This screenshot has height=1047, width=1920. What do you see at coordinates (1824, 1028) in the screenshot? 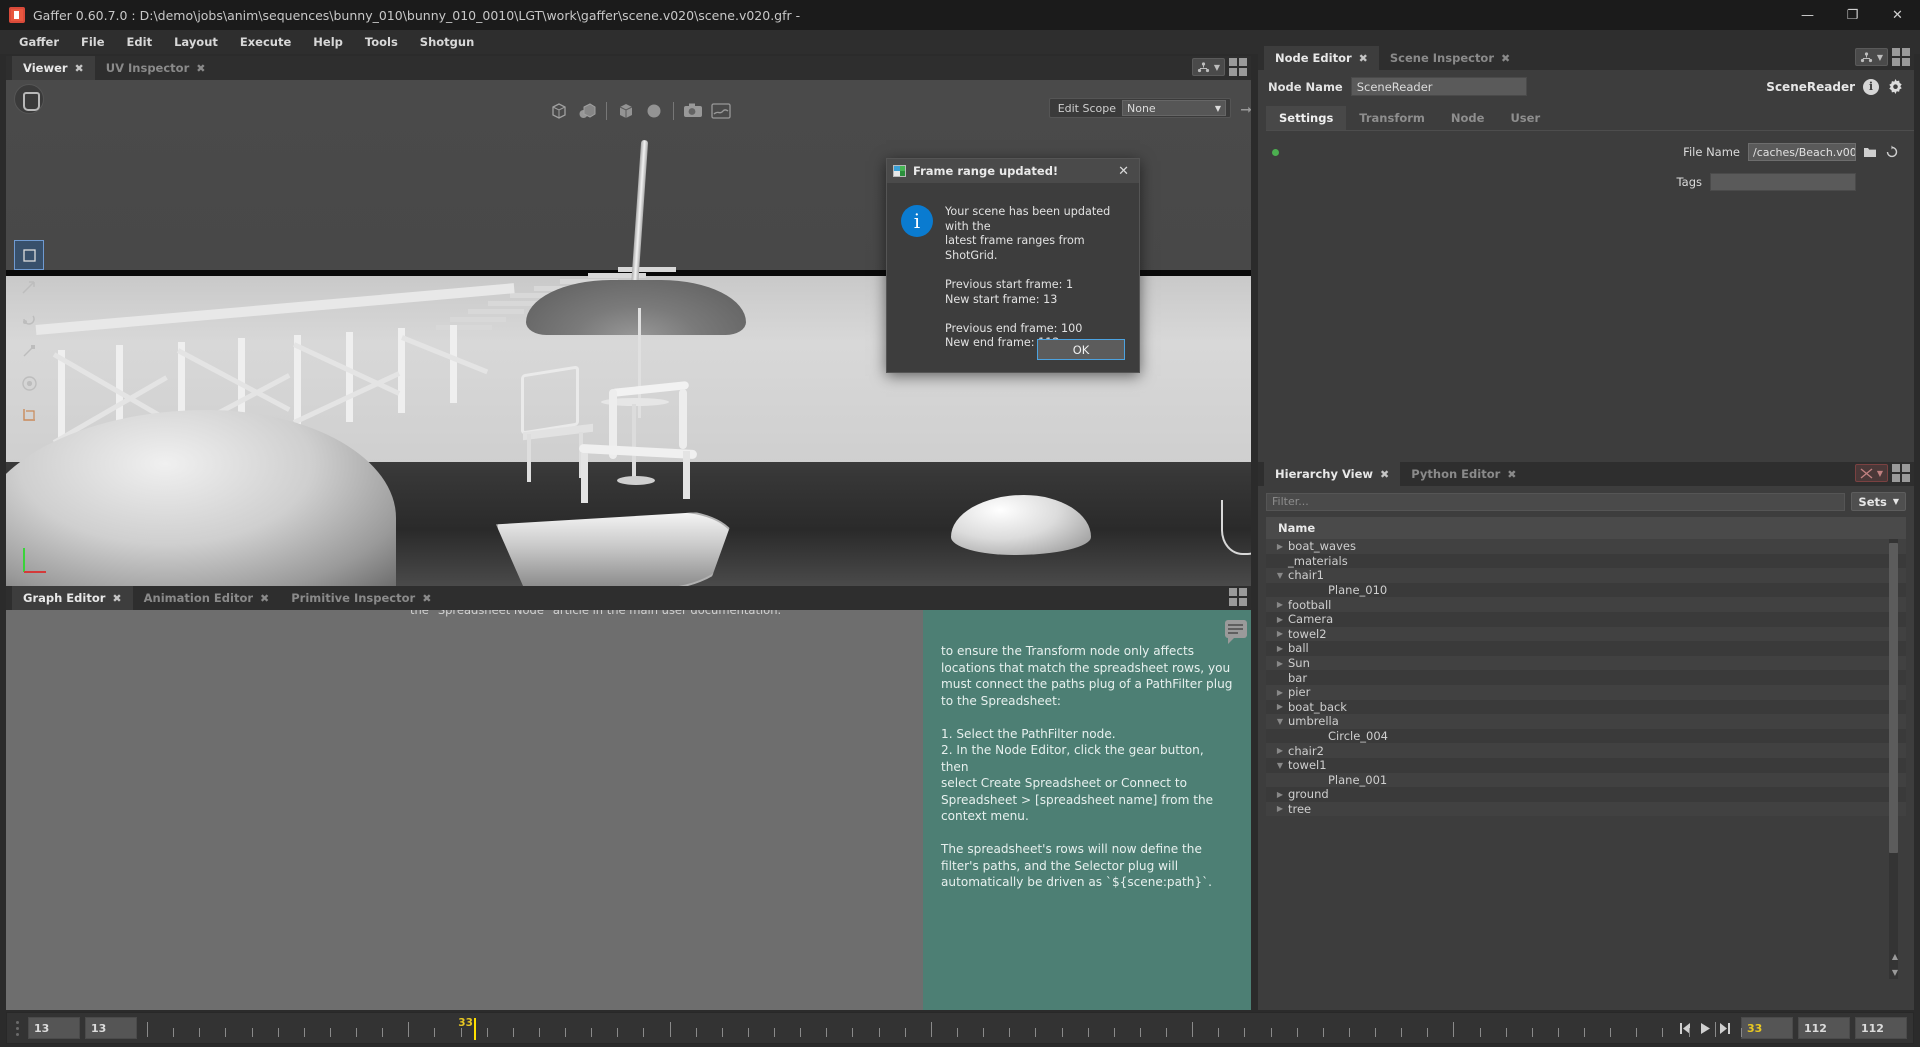
I see `end-frame-field: 112` at bounding box center [1824, 1028].